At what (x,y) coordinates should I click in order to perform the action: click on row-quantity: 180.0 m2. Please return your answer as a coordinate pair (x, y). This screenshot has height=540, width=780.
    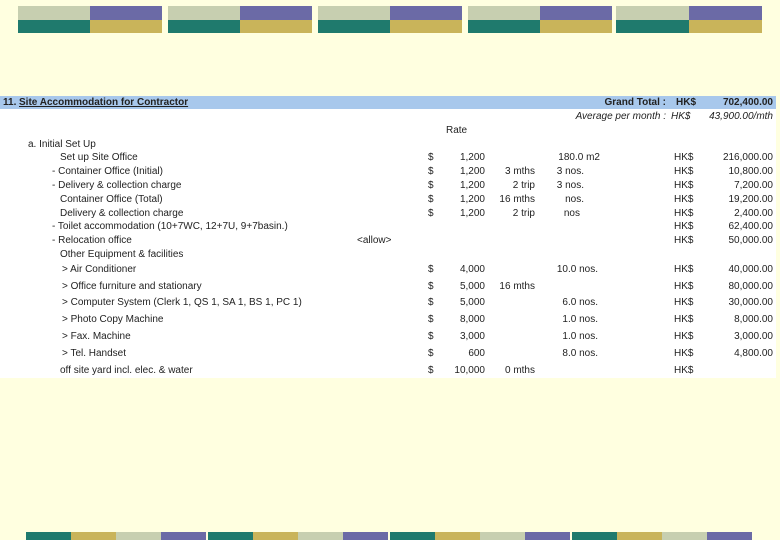
    Looking at the image, I should click on (579, 157).